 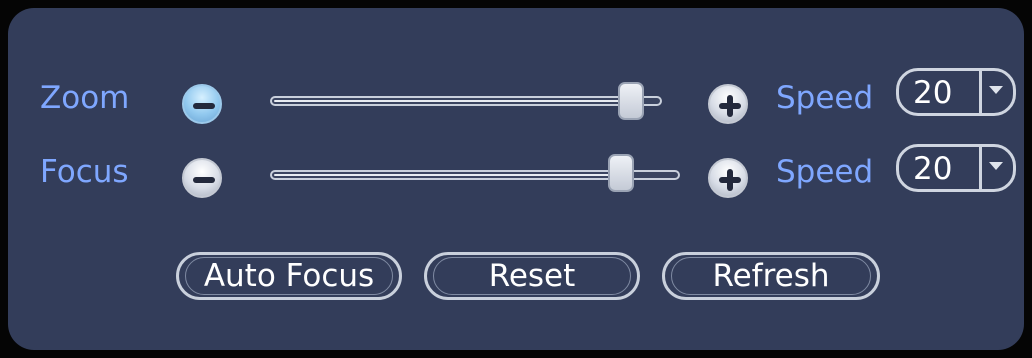 I want to click on reset-button: Reset, so click(x=532, y=276).